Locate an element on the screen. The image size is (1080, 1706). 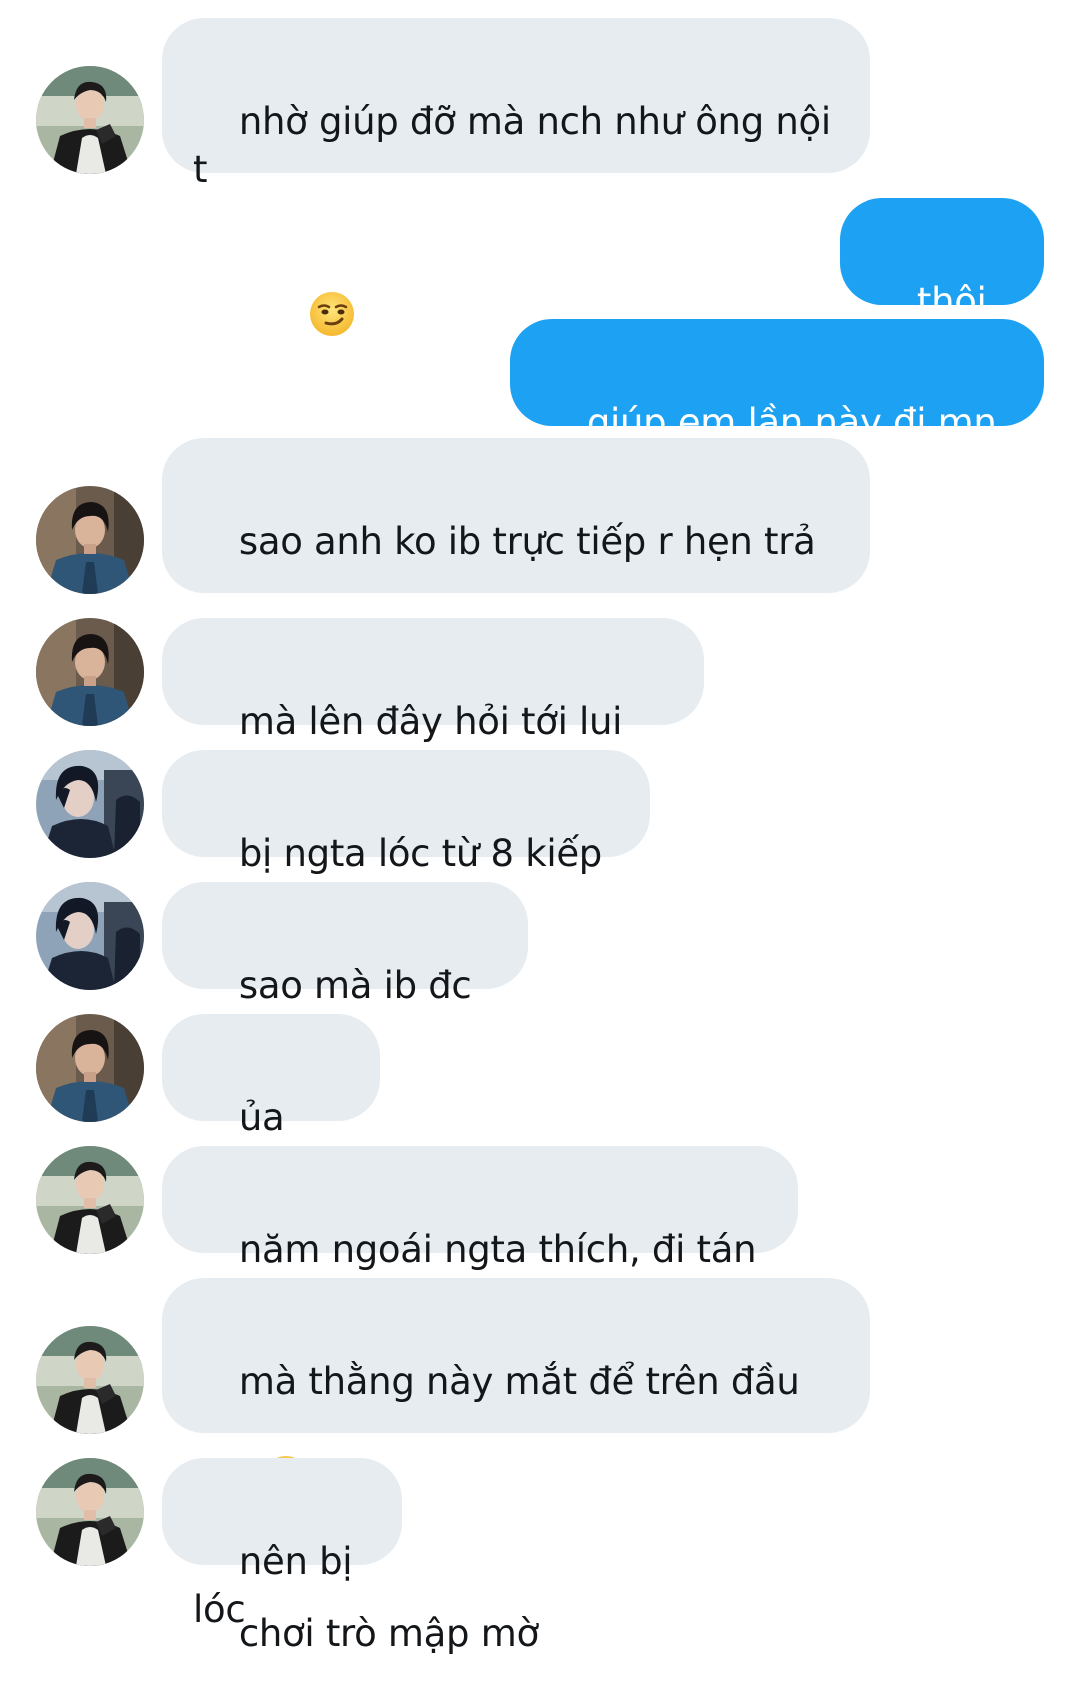
message-bubble: năm ngoái ngta thích, đi tán nó is located at coordinates (480, 1232).